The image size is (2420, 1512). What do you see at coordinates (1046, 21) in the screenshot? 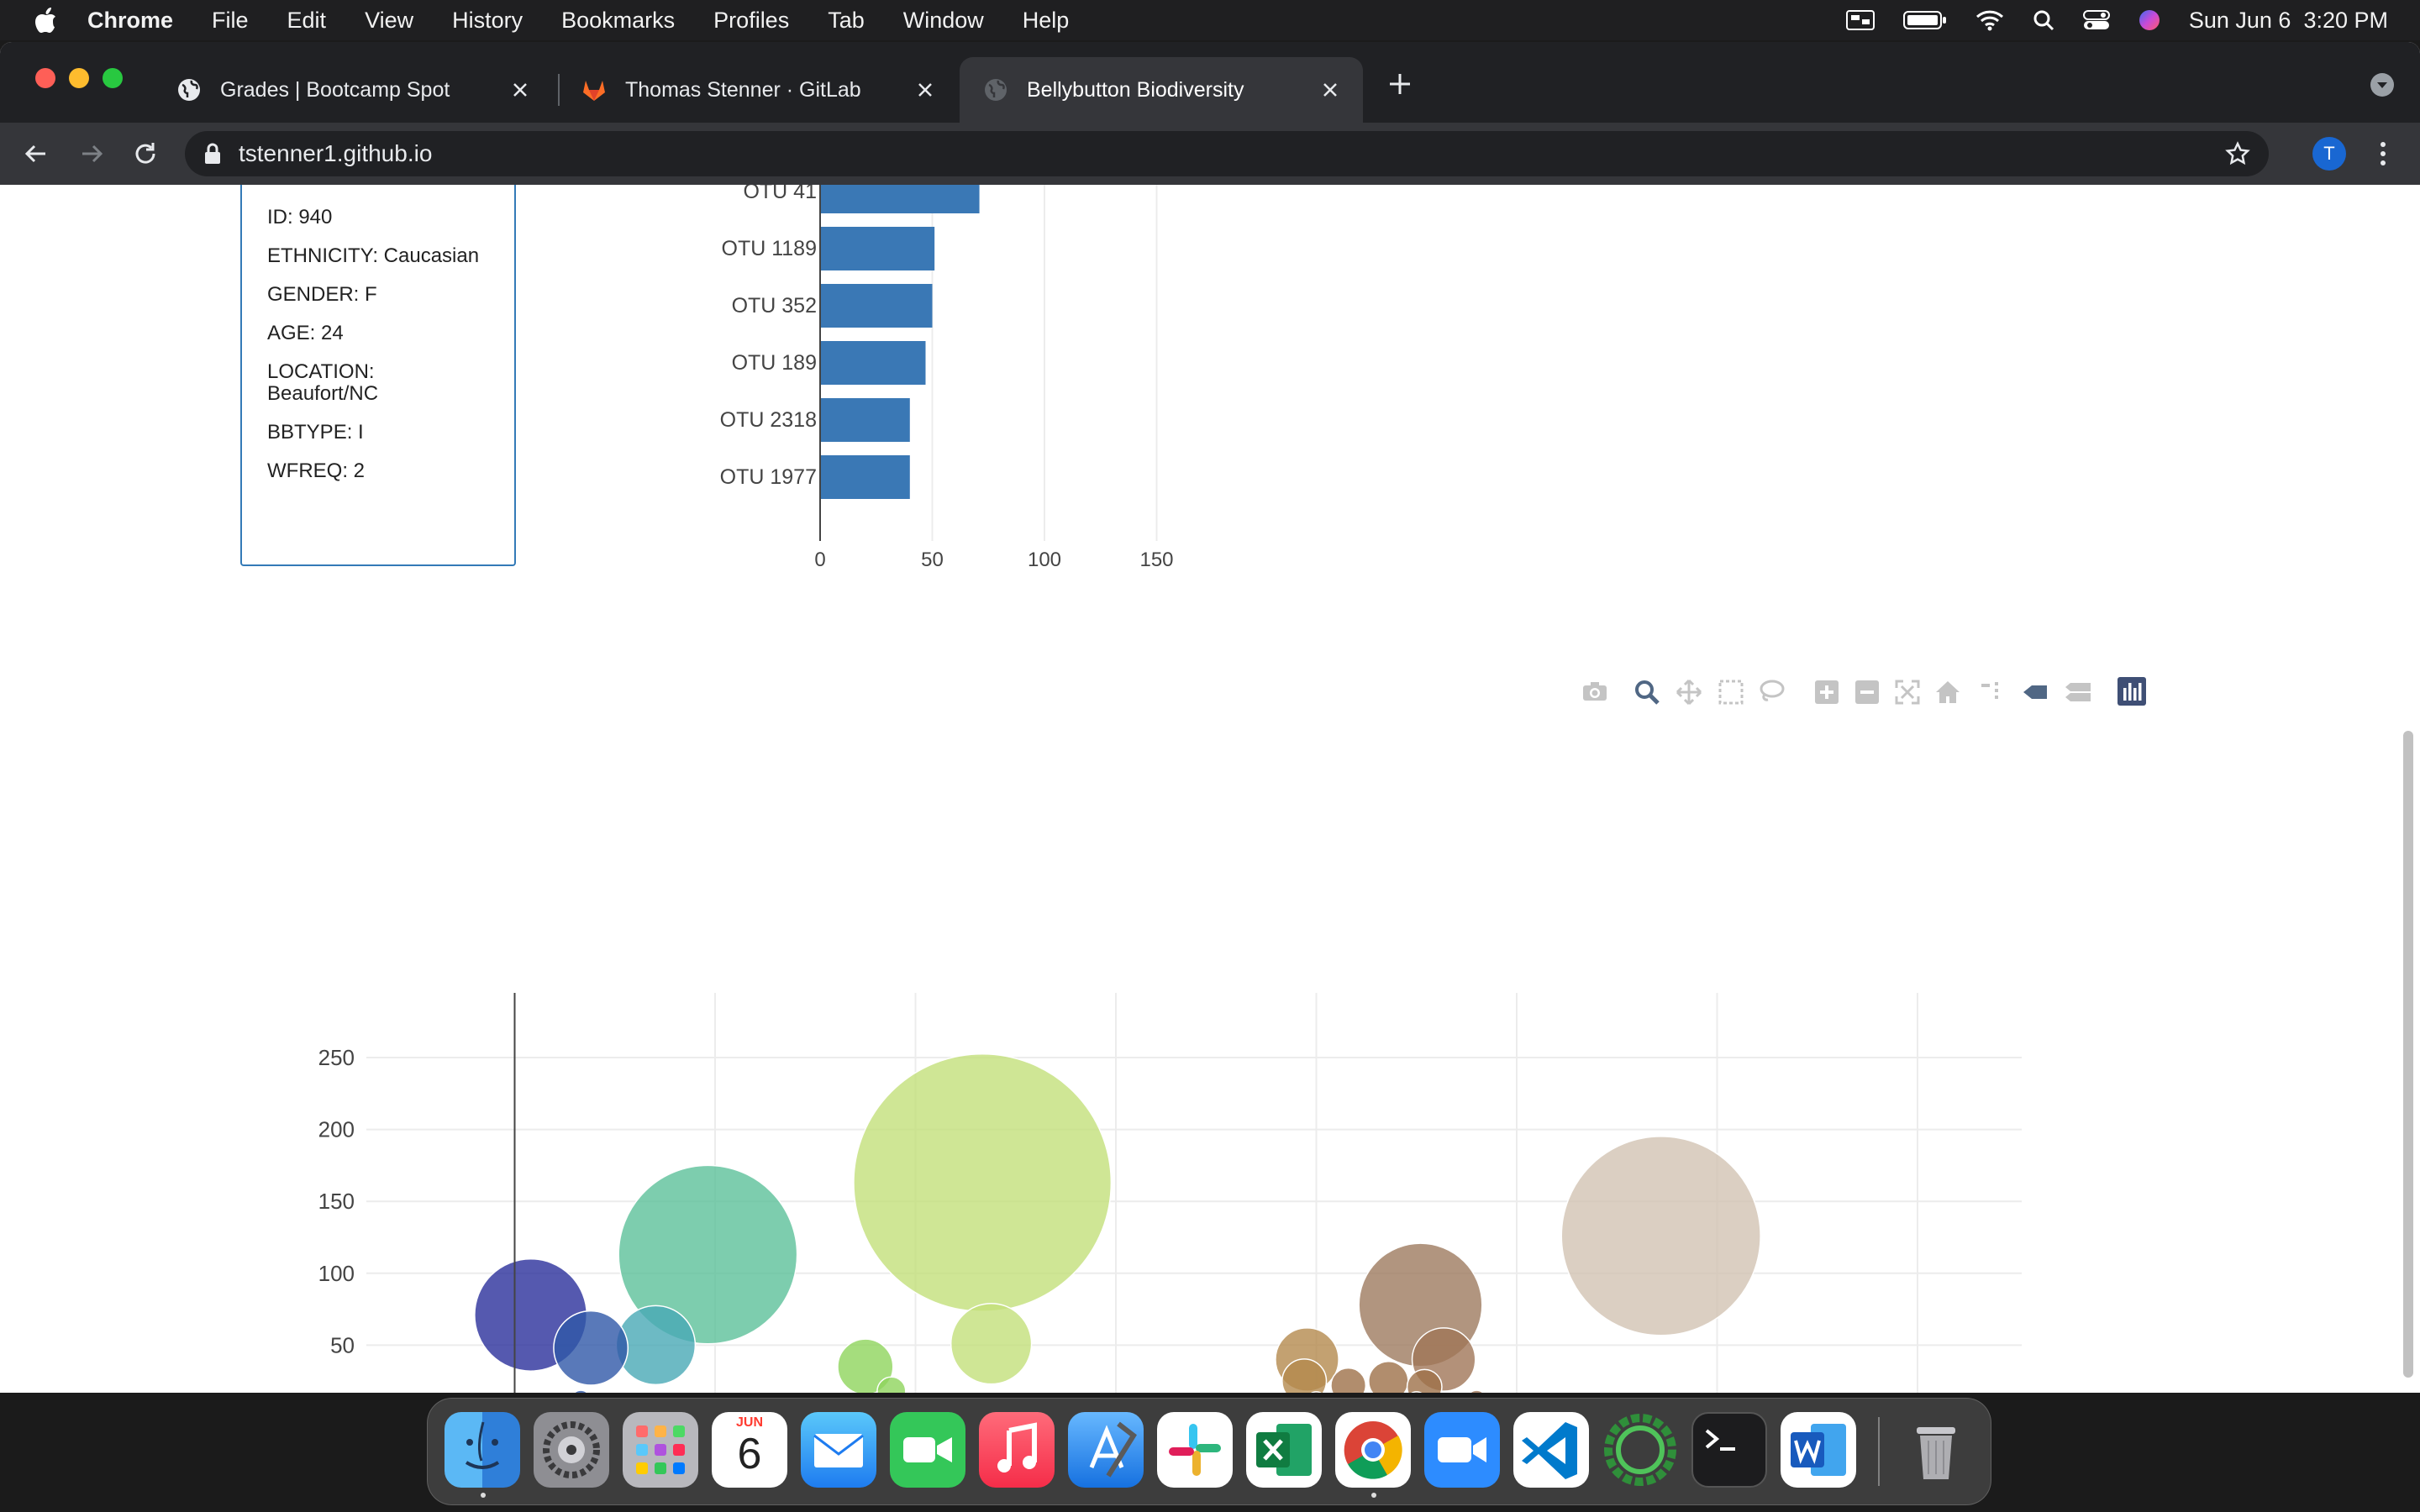
I see `menu-help: Help` at bounding box center [1046, 21].